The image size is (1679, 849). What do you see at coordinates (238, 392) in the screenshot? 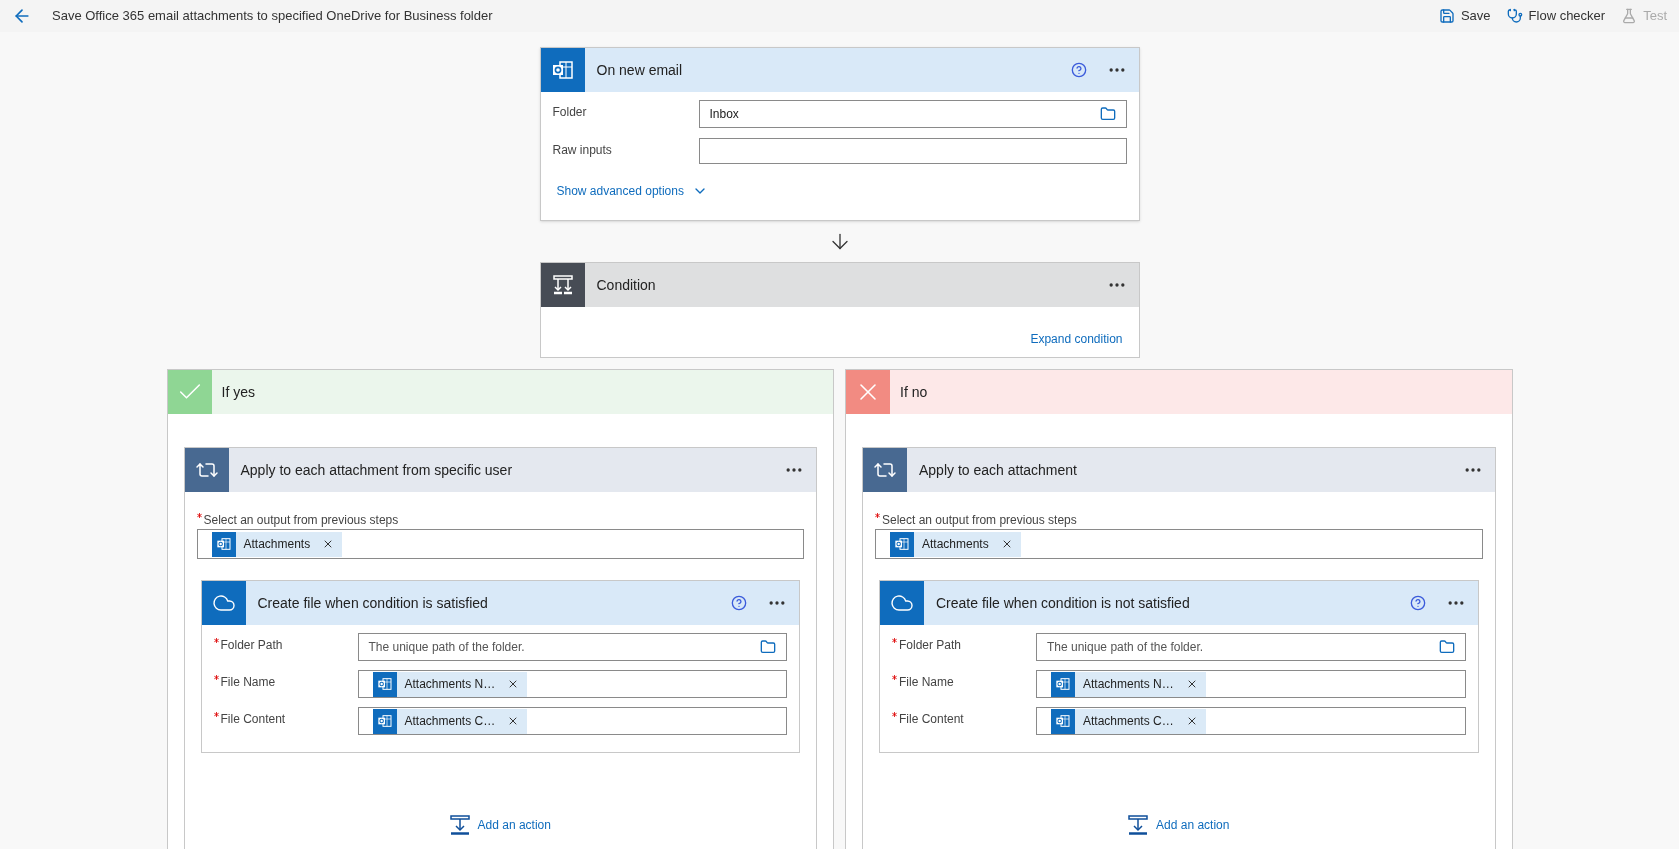
I see `branch-title: If yes` at bounding box center [238, 392].